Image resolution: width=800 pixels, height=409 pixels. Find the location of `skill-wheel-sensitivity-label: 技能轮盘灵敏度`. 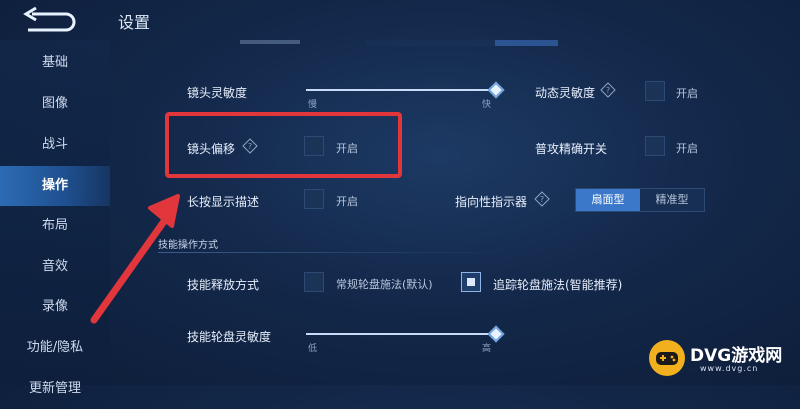

skill-wheel-sensitivity-label: 技能轮盘灵敏度 is located at coordinates (229, 337).